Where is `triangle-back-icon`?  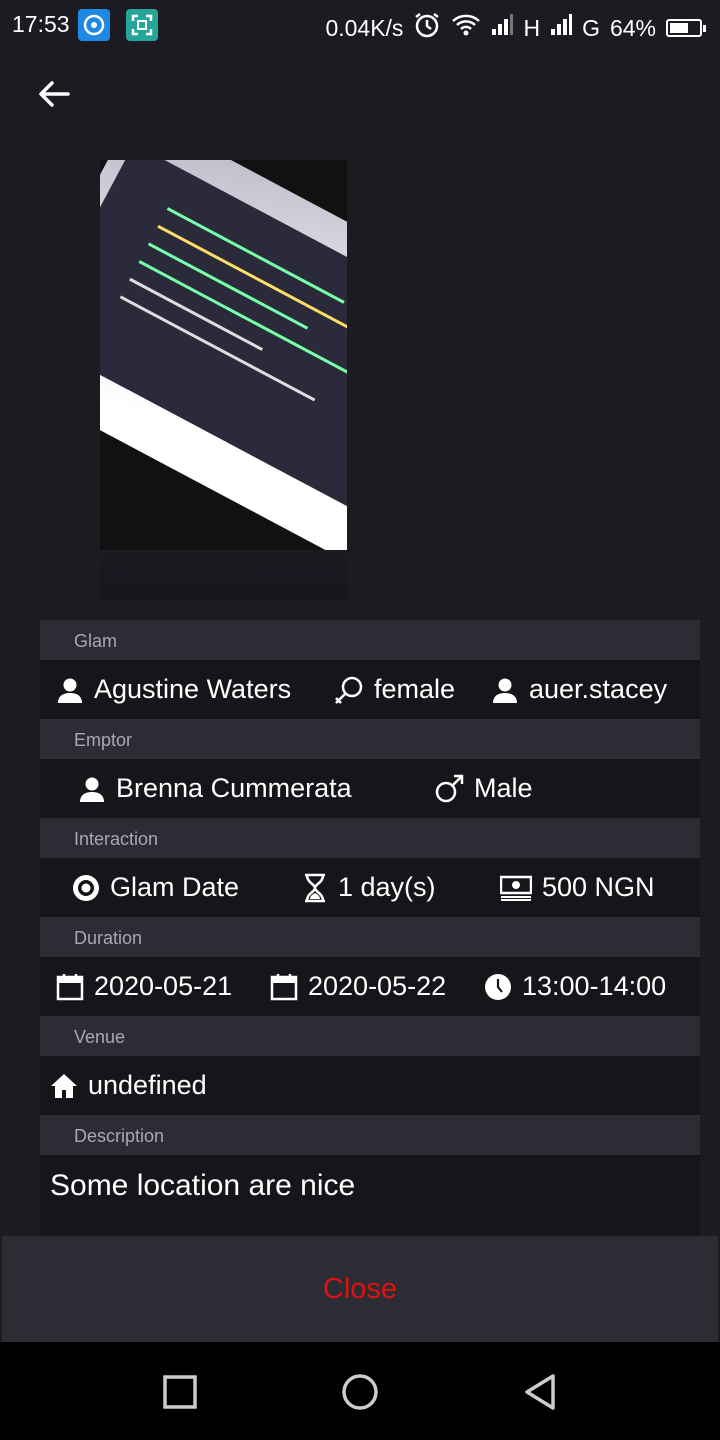
triangle-back-icon is located at coordinates (540, 1392).